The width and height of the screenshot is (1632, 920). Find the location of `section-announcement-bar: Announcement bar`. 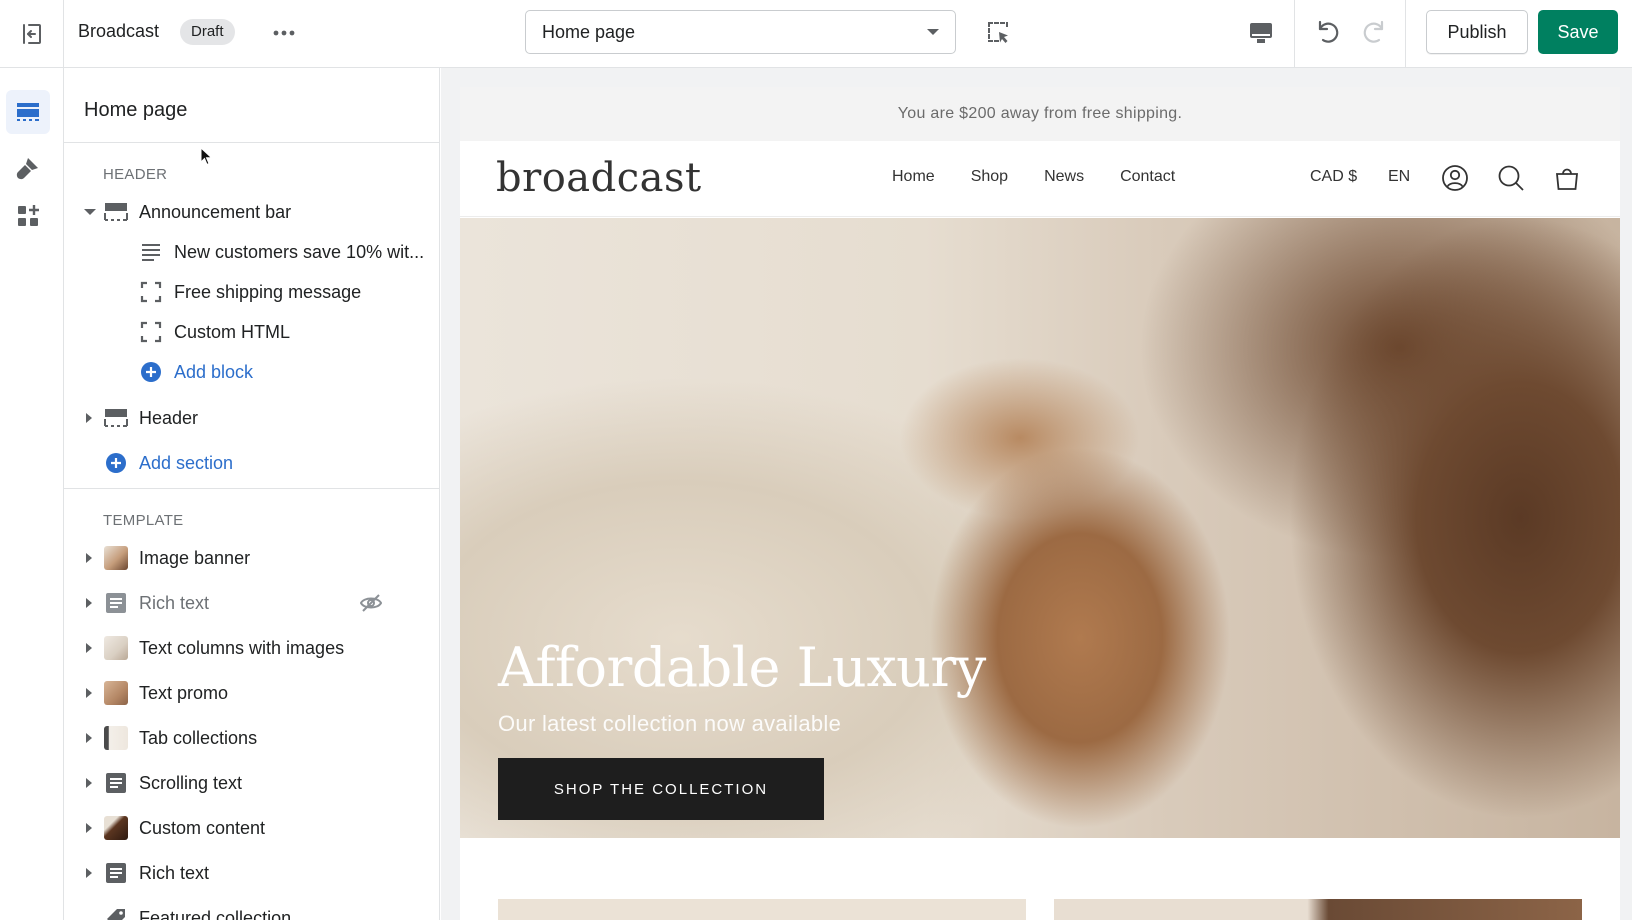

section-announcement-bar: Announcement bar is located at coordinates (251, 212).